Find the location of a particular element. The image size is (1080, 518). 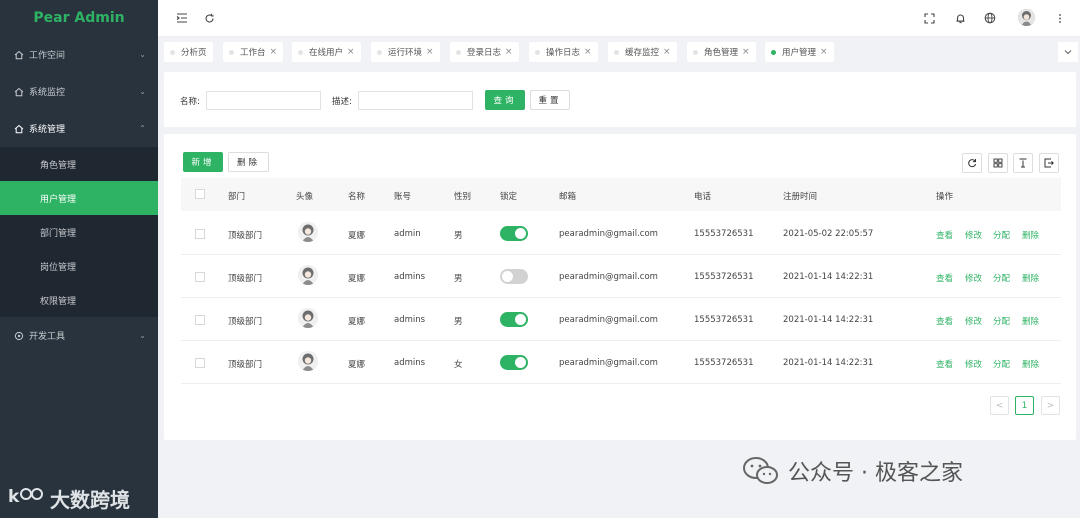

sidebar-item-workspace: 工作空间 ⌄ is located at coordinates (79, 54).